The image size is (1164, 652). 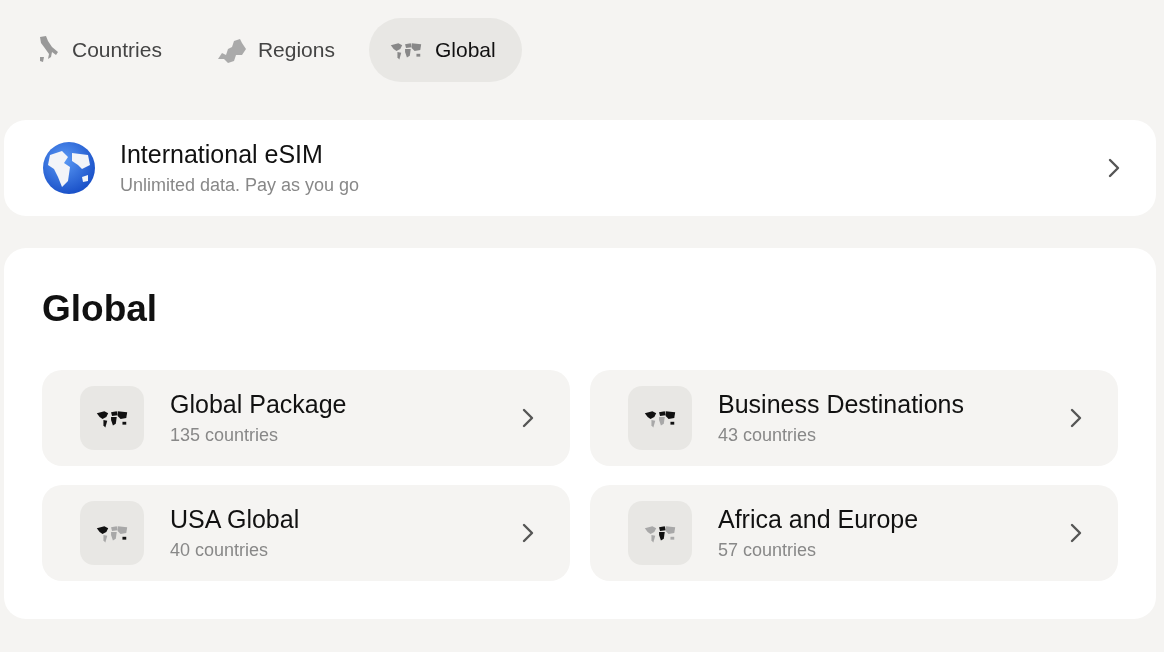 What do you see at coordinates (580, 168) in the screenshot?
I see `international-esim-card: International eSIM Unlimited data. Pay as you go` at bounding box center [580, 168].